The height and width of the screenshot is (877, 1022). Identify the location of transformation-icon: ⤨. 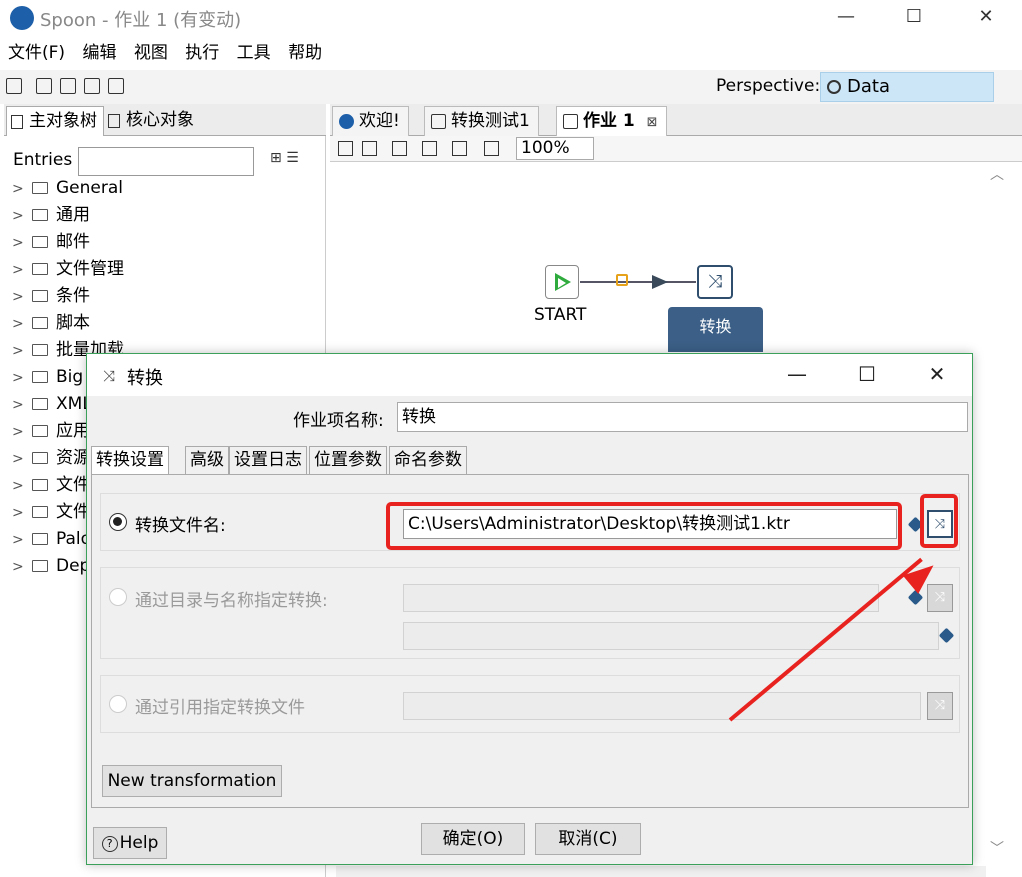
(715, 281).